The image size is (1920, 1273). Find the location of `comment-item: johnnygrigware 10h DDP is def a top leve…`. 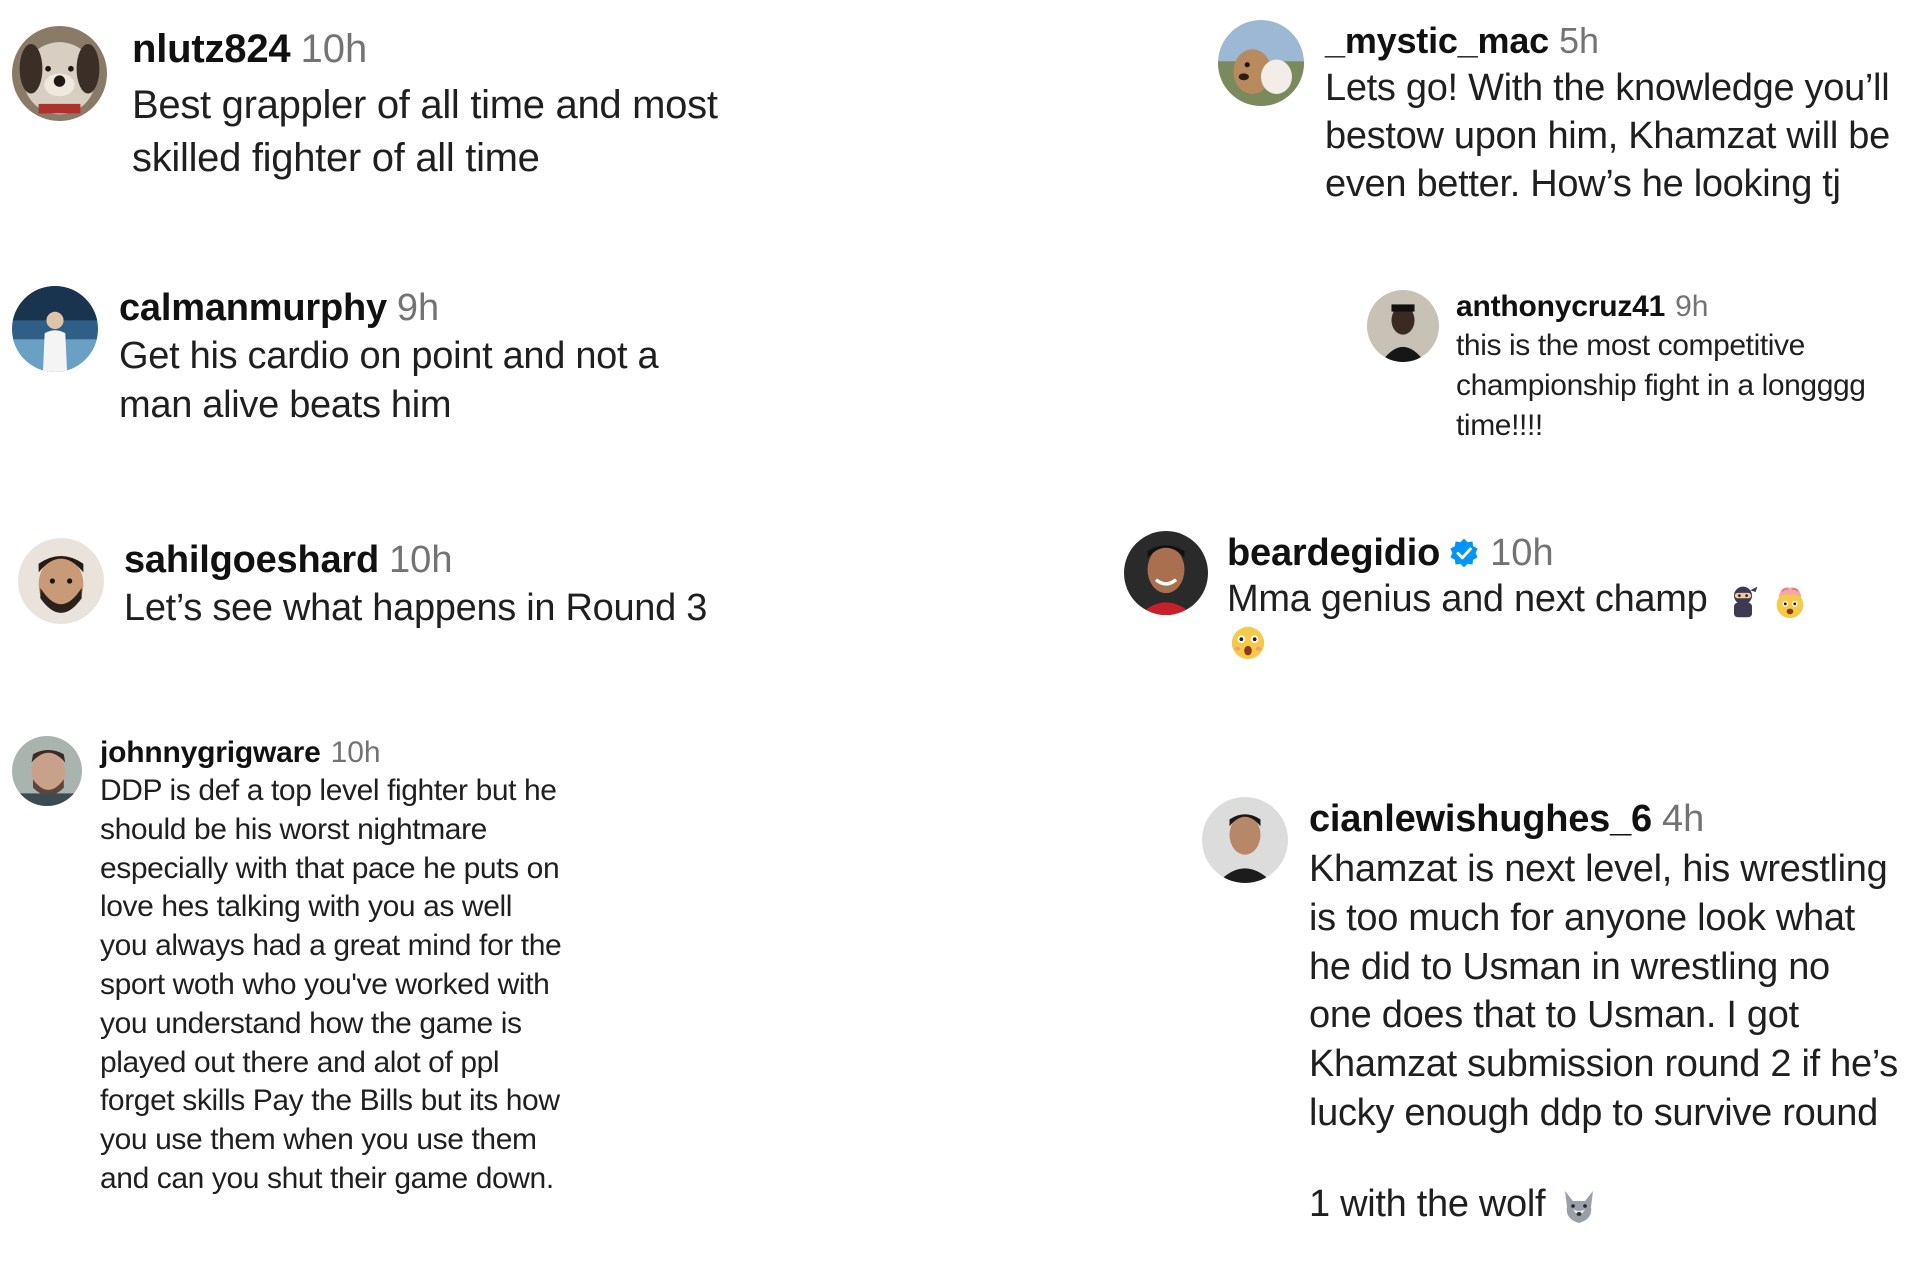

comment-item: johnnygrigware 10h DDP is def a top leve… is located at coordinates (362, 966).